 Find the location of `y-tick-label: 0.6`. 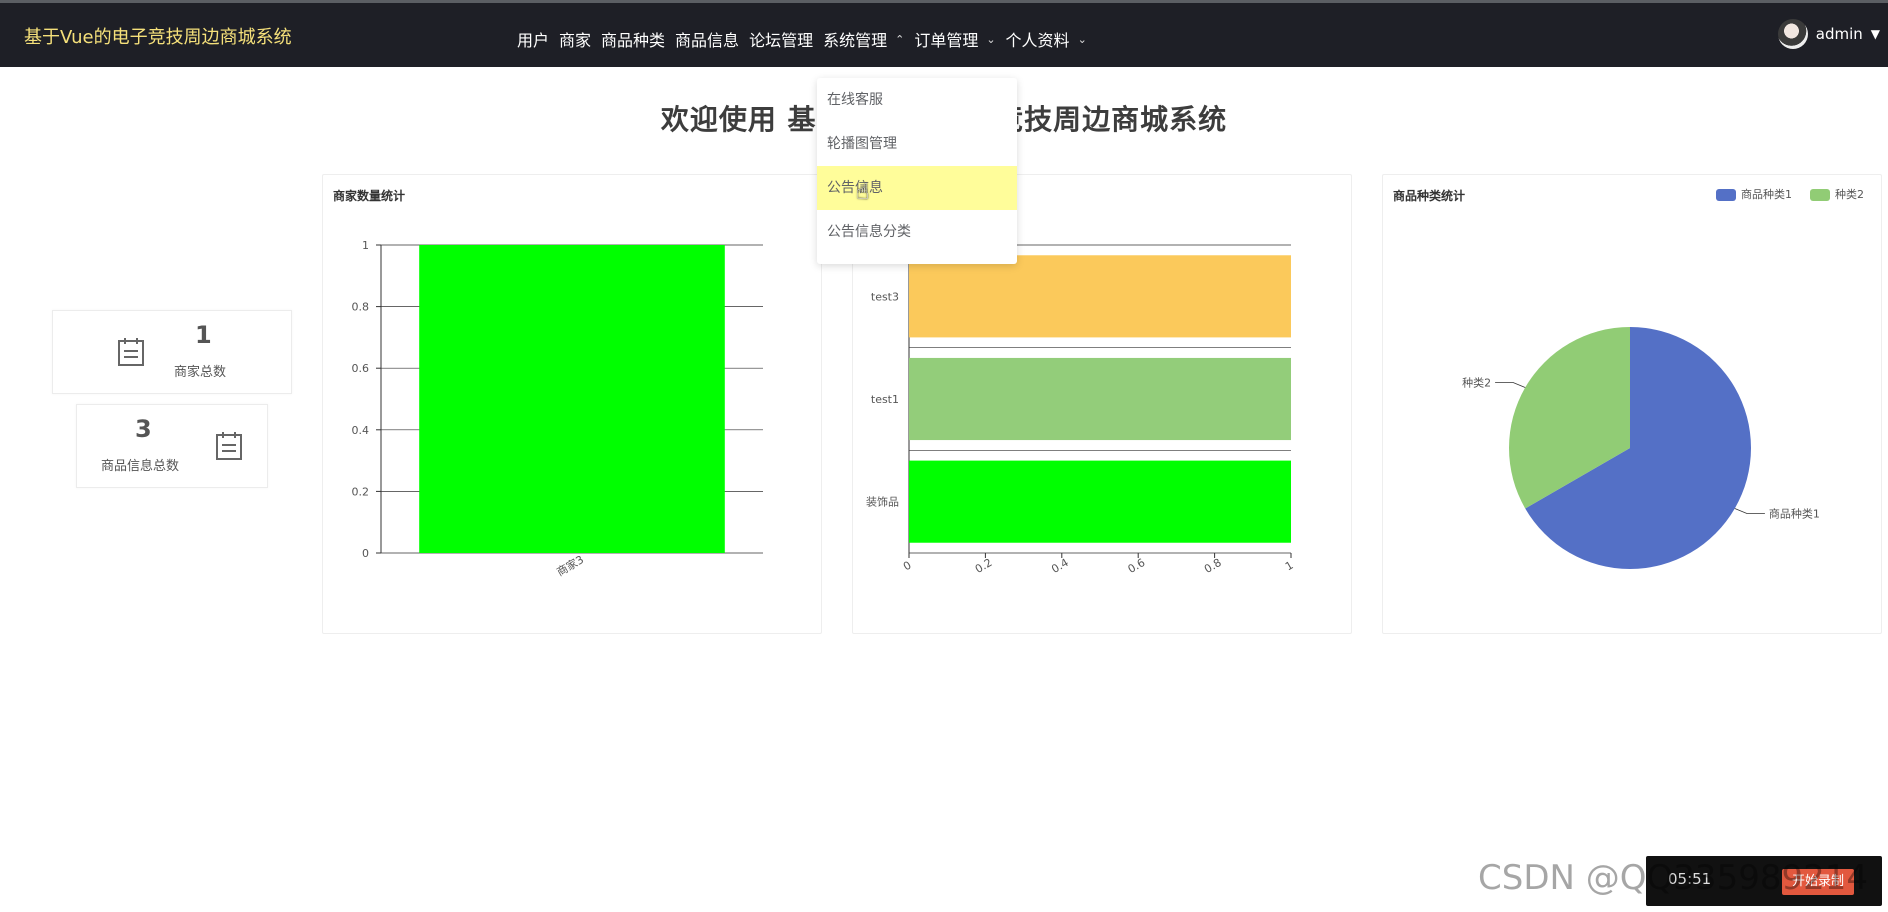

y-tick-label: 0.6 is located at coordinates (361, 368).